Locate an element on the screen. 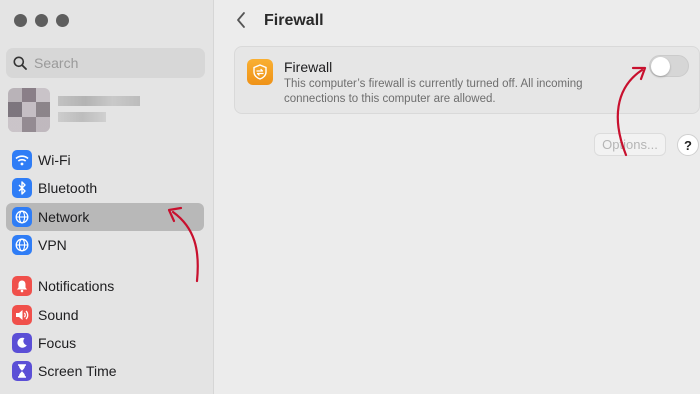 This screenshot has width=700, height=394. toggle-knob is located at coordinates (660, 66).